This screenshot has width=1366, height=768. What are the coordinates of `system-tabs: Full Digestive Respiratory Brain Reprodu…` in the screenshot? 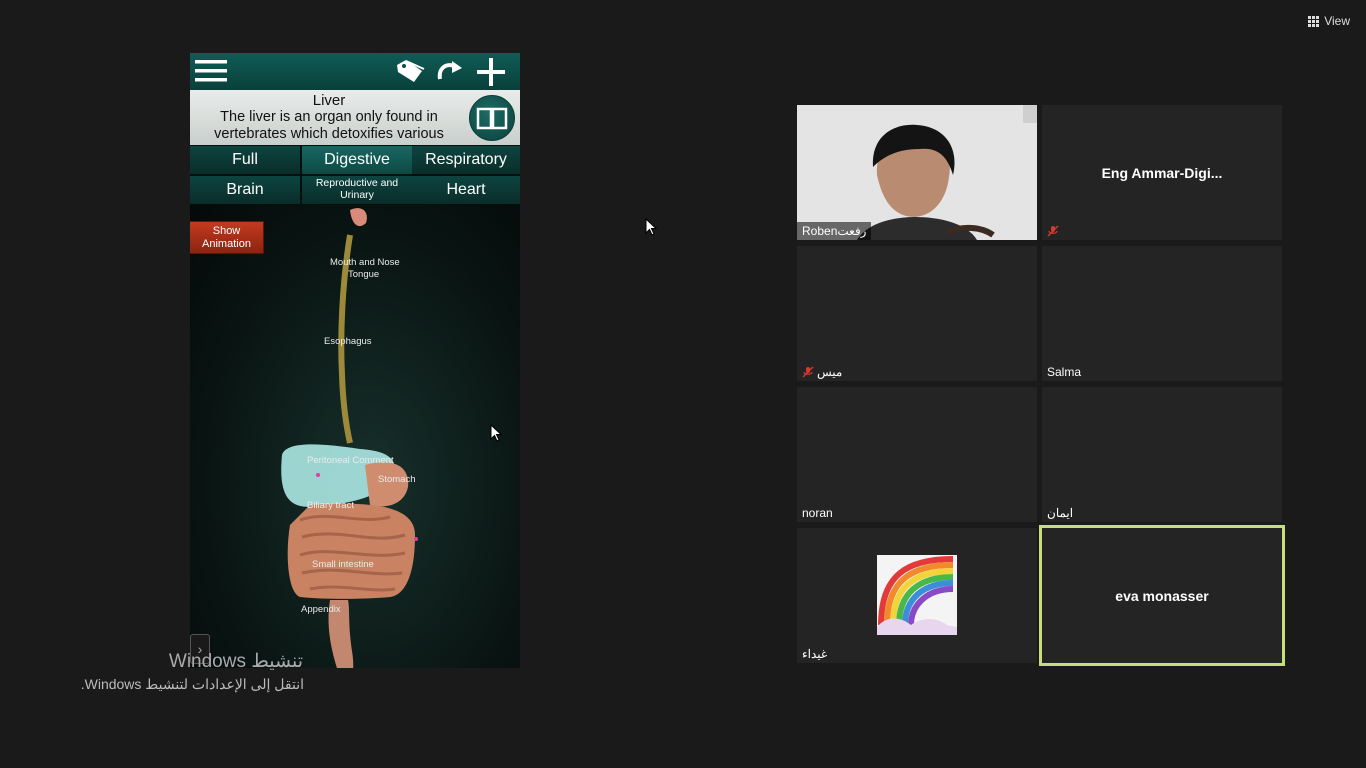 It's located at (355, 175).